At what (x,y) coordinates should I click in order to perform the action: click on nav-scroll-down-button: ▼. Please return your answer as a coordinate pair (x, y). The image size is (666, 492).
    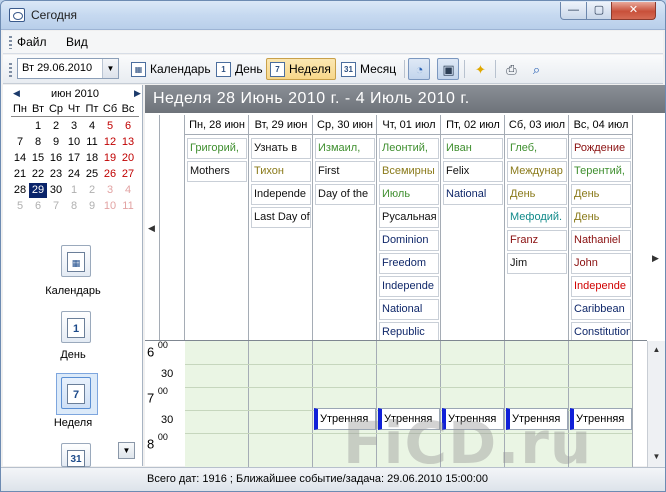
    Looking at the image, I should click on (126, 450).